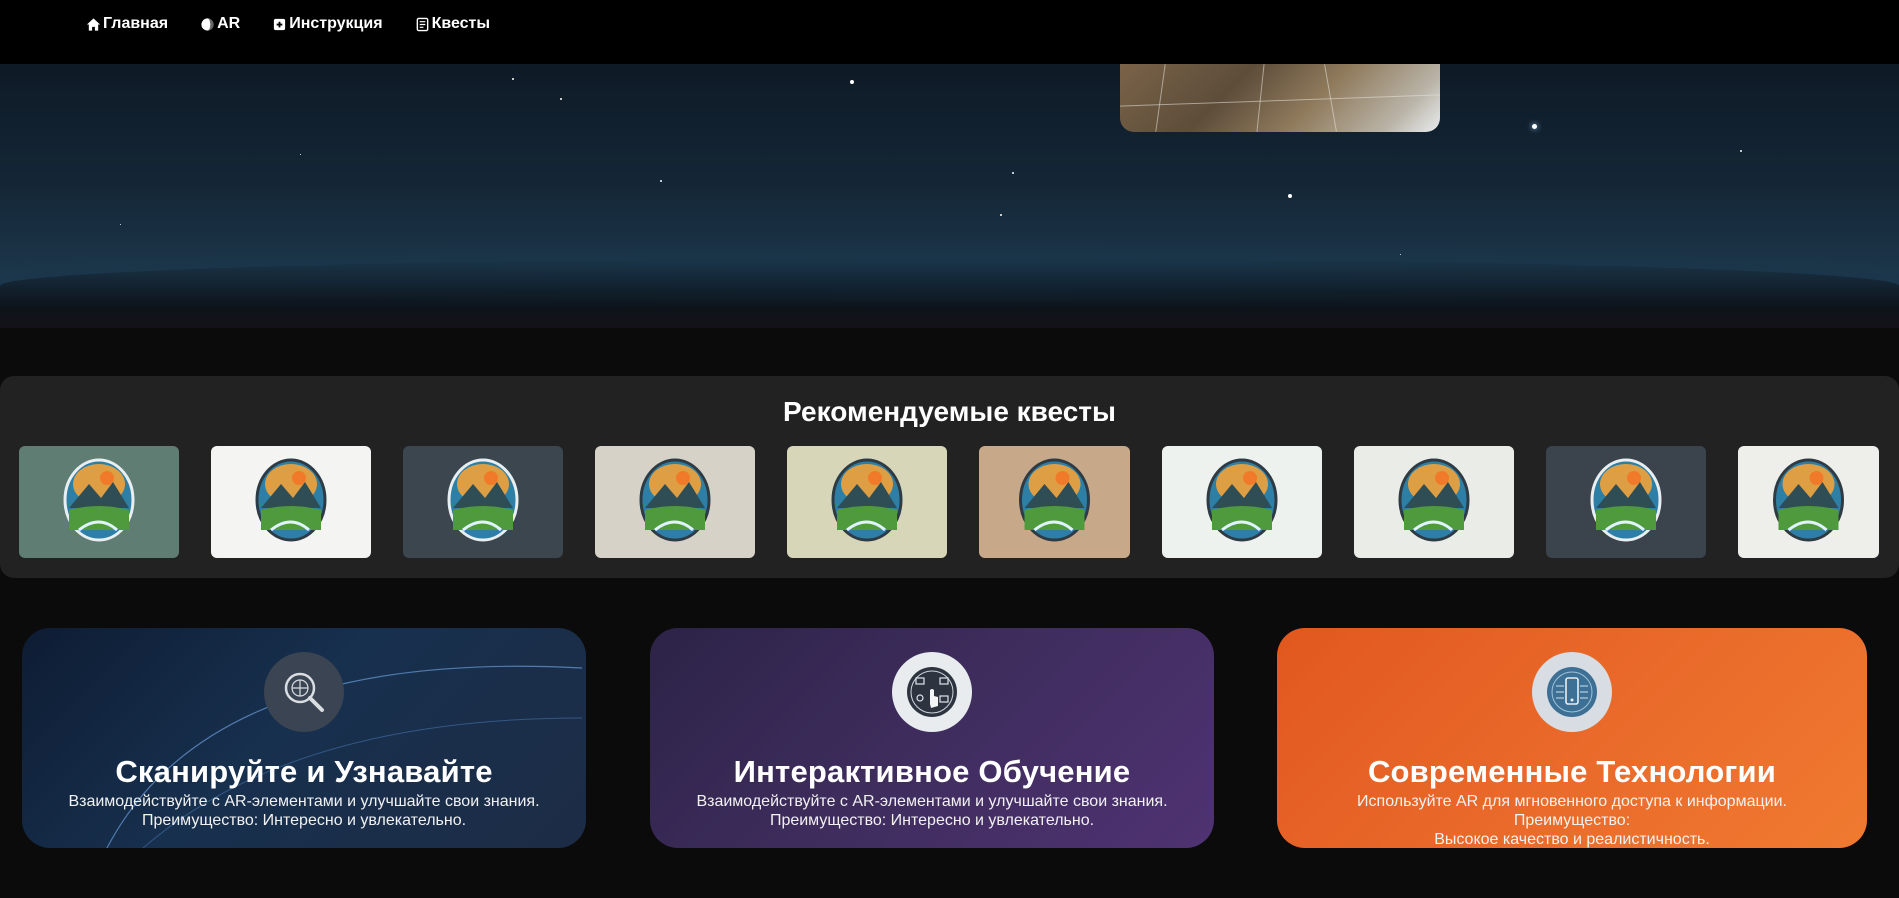  Describe the element at coordinates (136, 23) in the screenshot. I see `nav-home-label: Главная` at that location.